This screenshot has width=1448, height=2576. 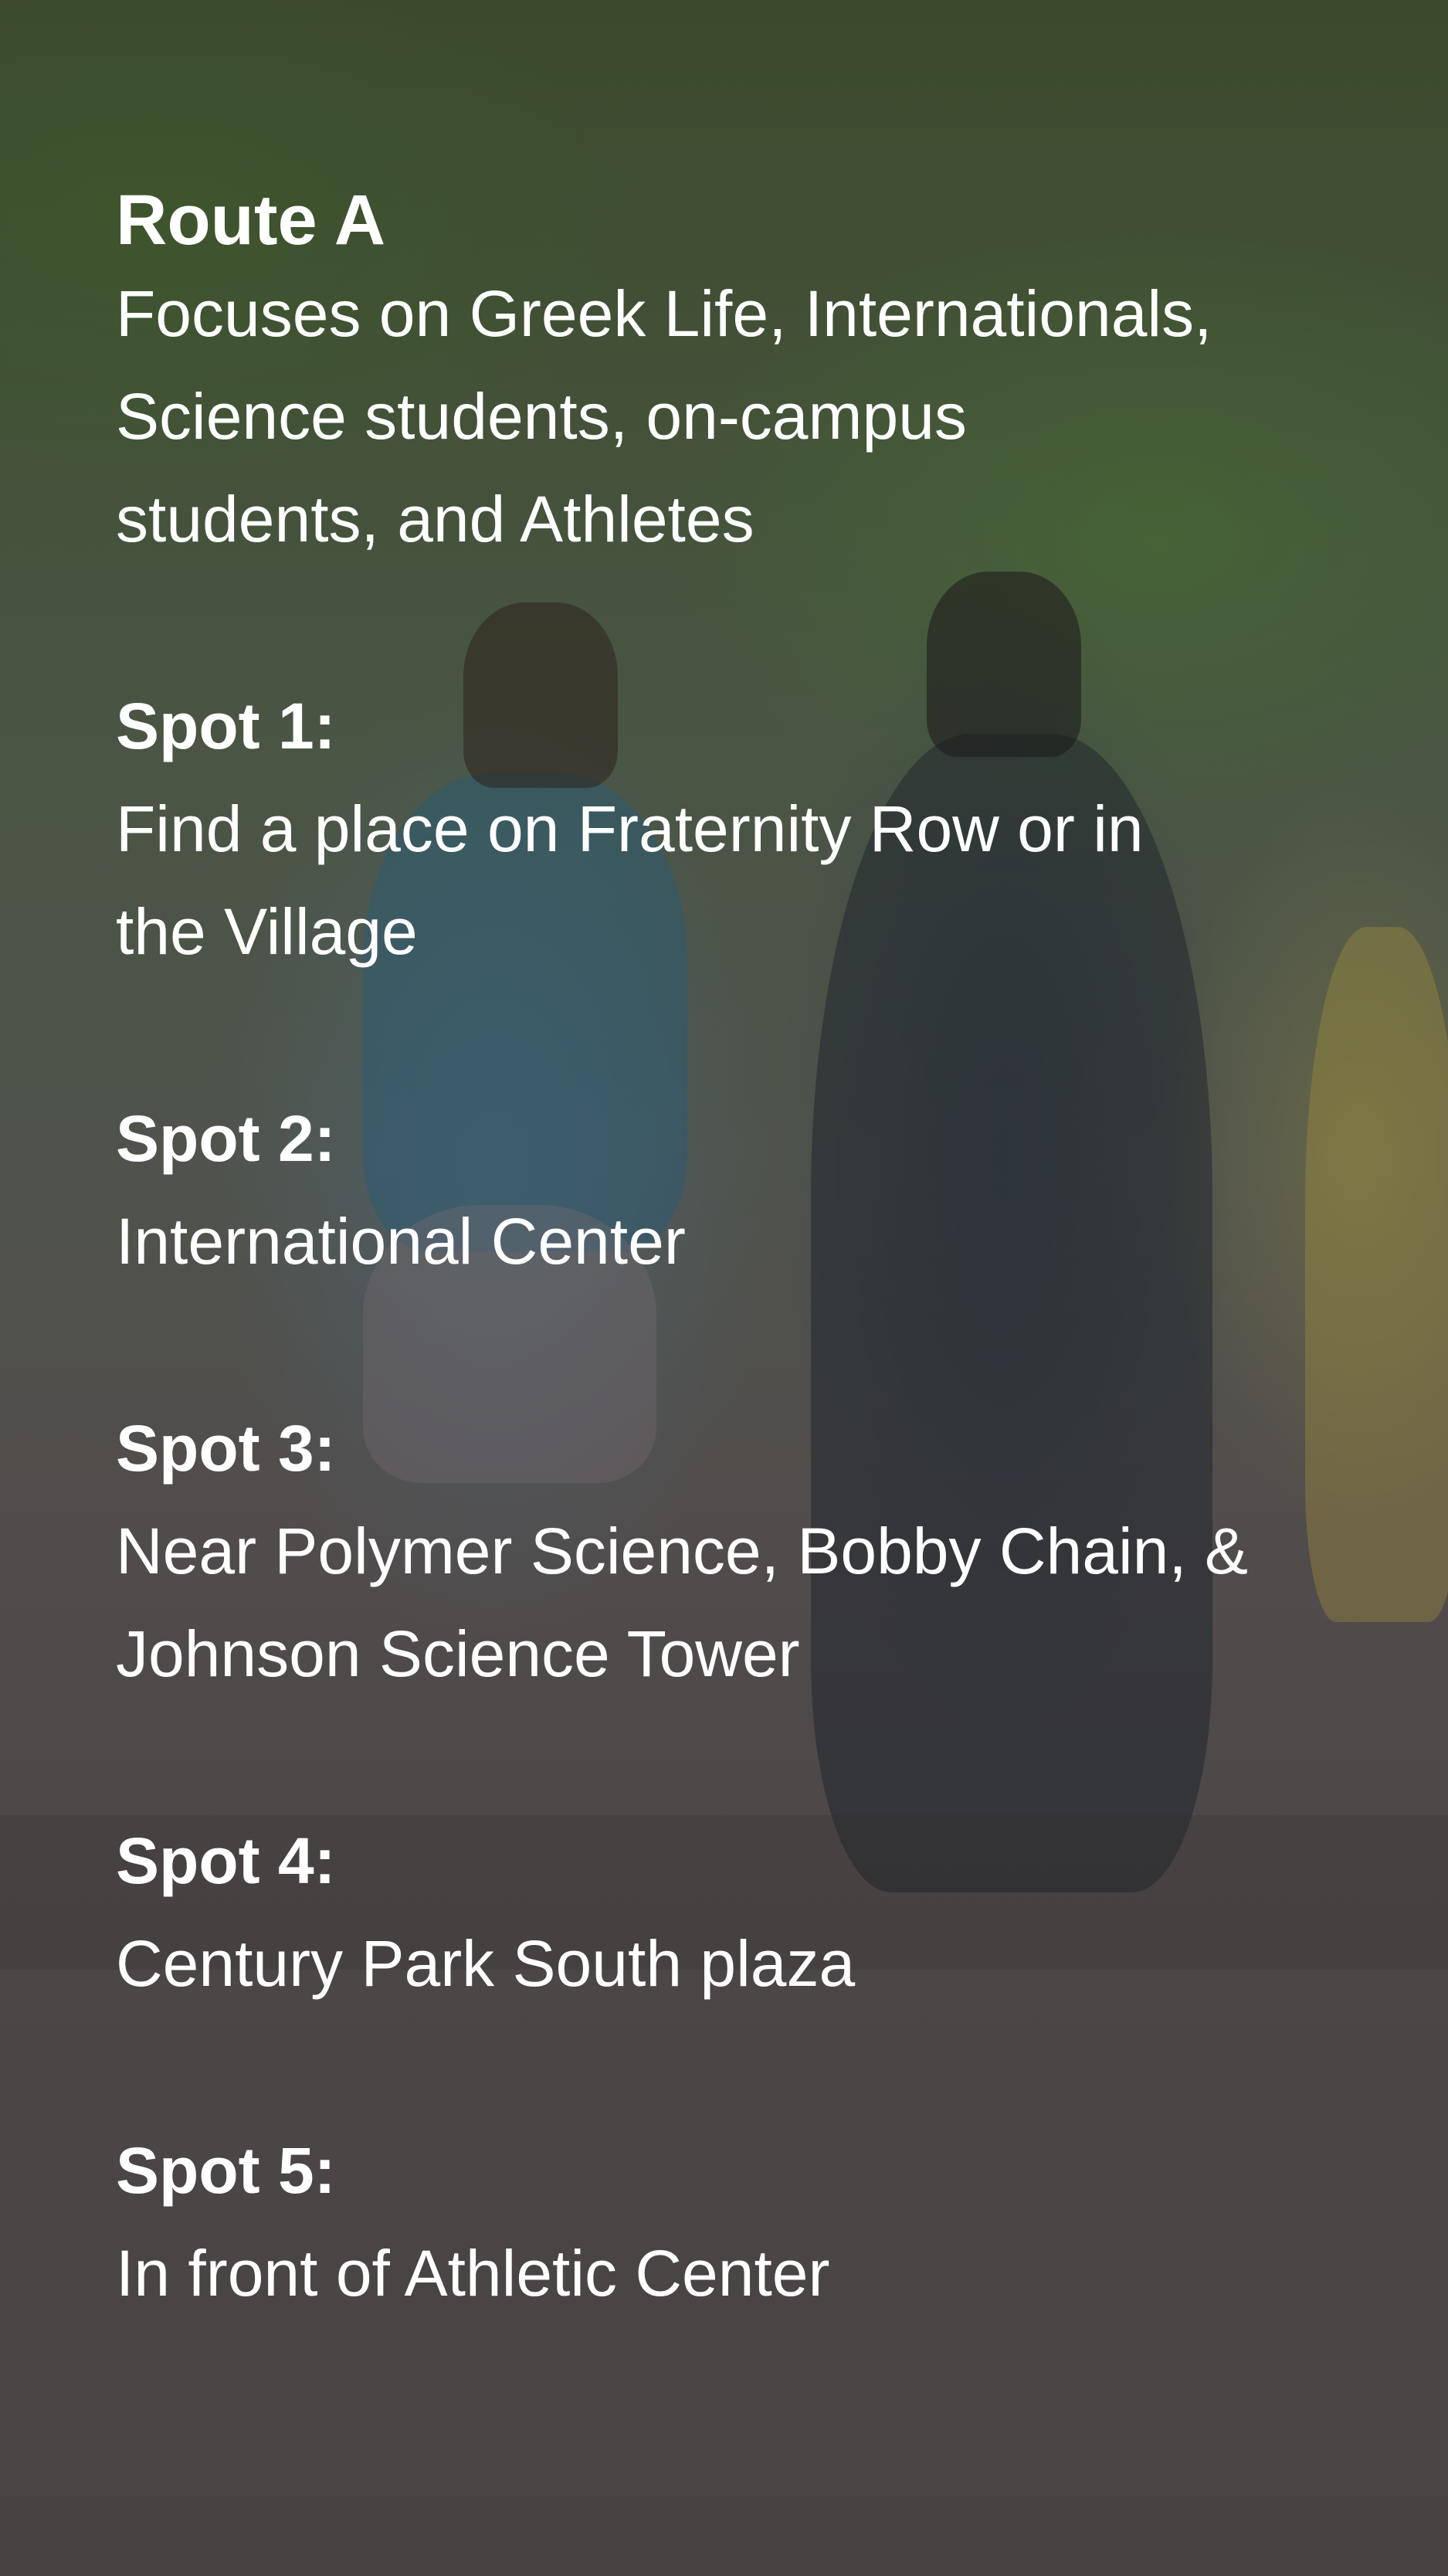 I want to click on spot-4: Spot 4: Century Park South plaza, so click(x=733, y=1912).